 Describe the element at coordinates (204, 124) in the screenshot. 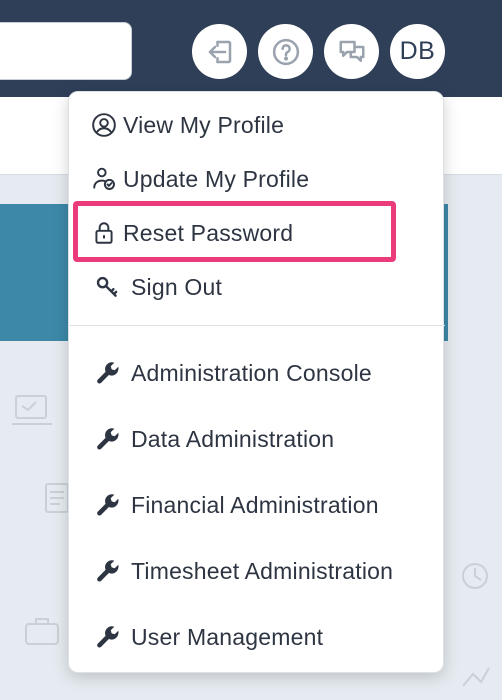

I see `menu-item-label: View My Profile` at that location.